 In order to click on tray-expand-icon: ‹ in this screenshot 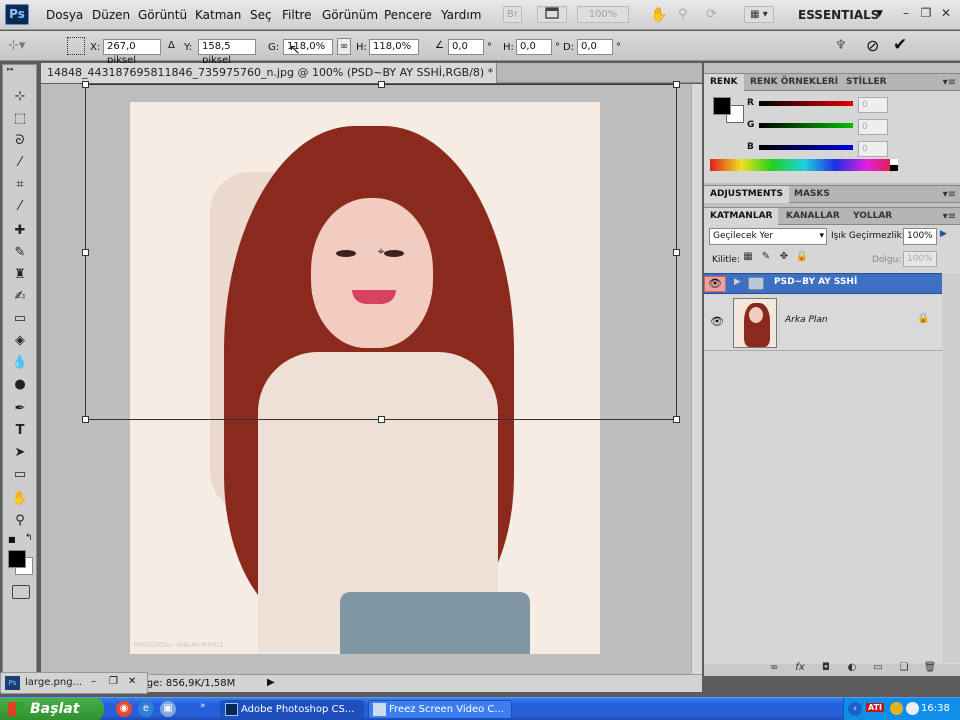, I will do `click(855, 709)`.